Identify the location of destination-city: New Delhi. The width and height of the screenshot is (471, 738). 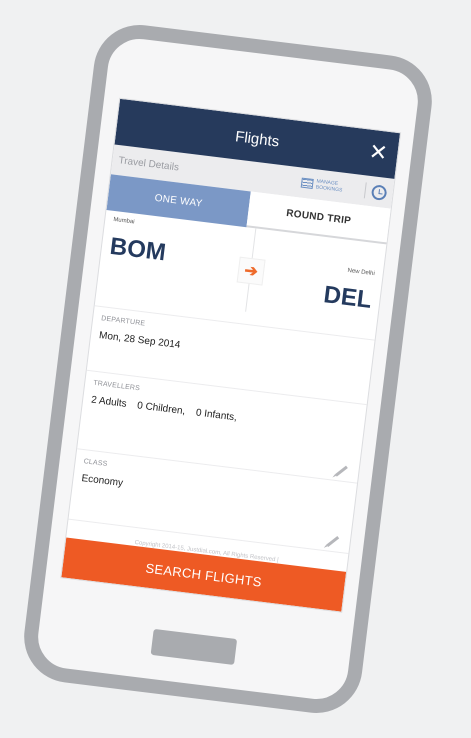
(361, 272).